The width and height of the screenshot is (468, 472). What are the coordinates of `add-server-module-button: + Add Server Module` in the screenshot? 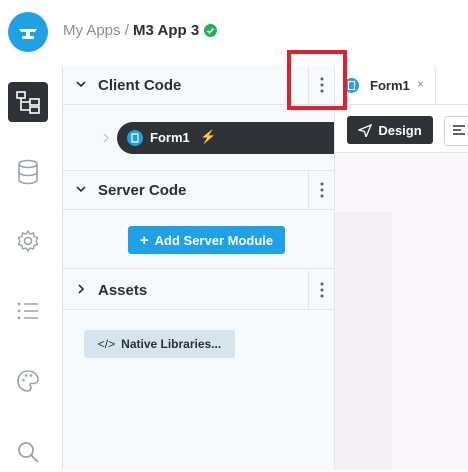 It's located at (206, 240).